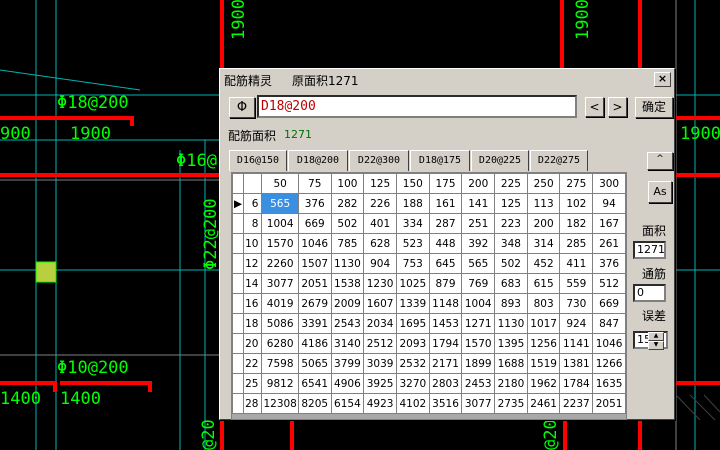 The height and width of the screenshot is (450, 720). What do you see at coordinates (511, 303) in the screenshot?
I see `area-cell: 893` at bounding box center [511, 303].